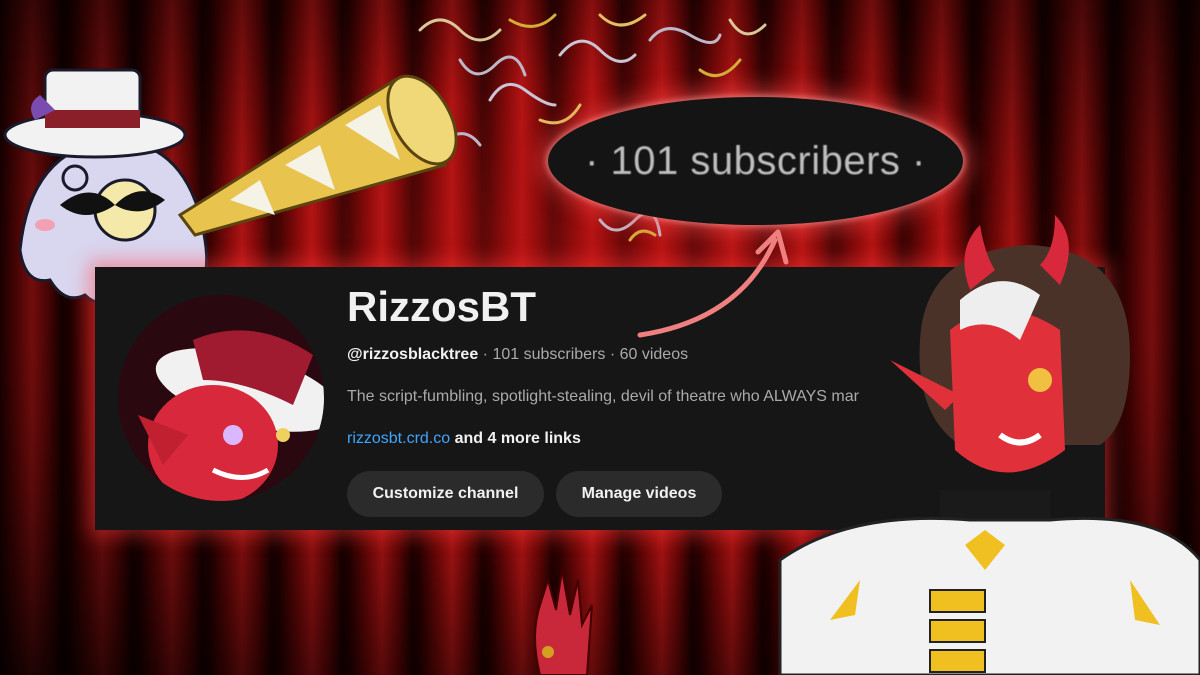 This screenshot has width=1200, height=675. I want to click on devil-hand-icon, so click(563, 622).